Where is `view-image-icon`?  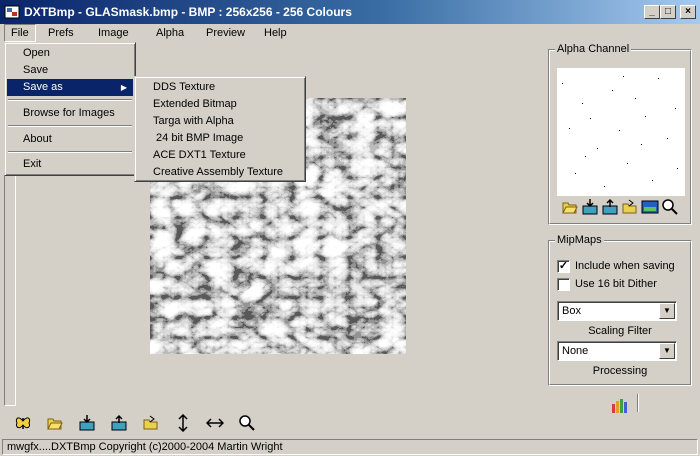 view-image-icon is located at coordinates (650, 207).